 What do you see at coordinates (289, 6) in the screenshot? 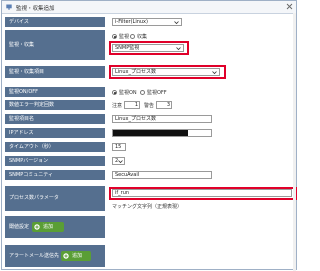
I see `close-icon` at bounding box center [289, 6].